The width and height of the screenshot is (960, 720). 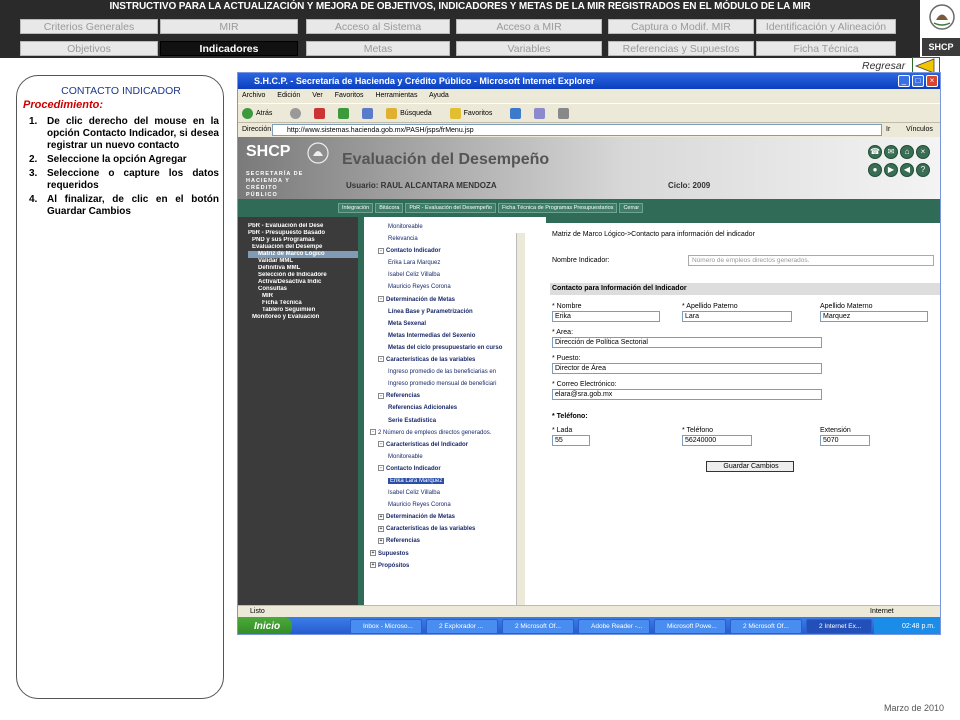 I want to click on tree-item: - Características de las variables, so click(x=454, y=360).